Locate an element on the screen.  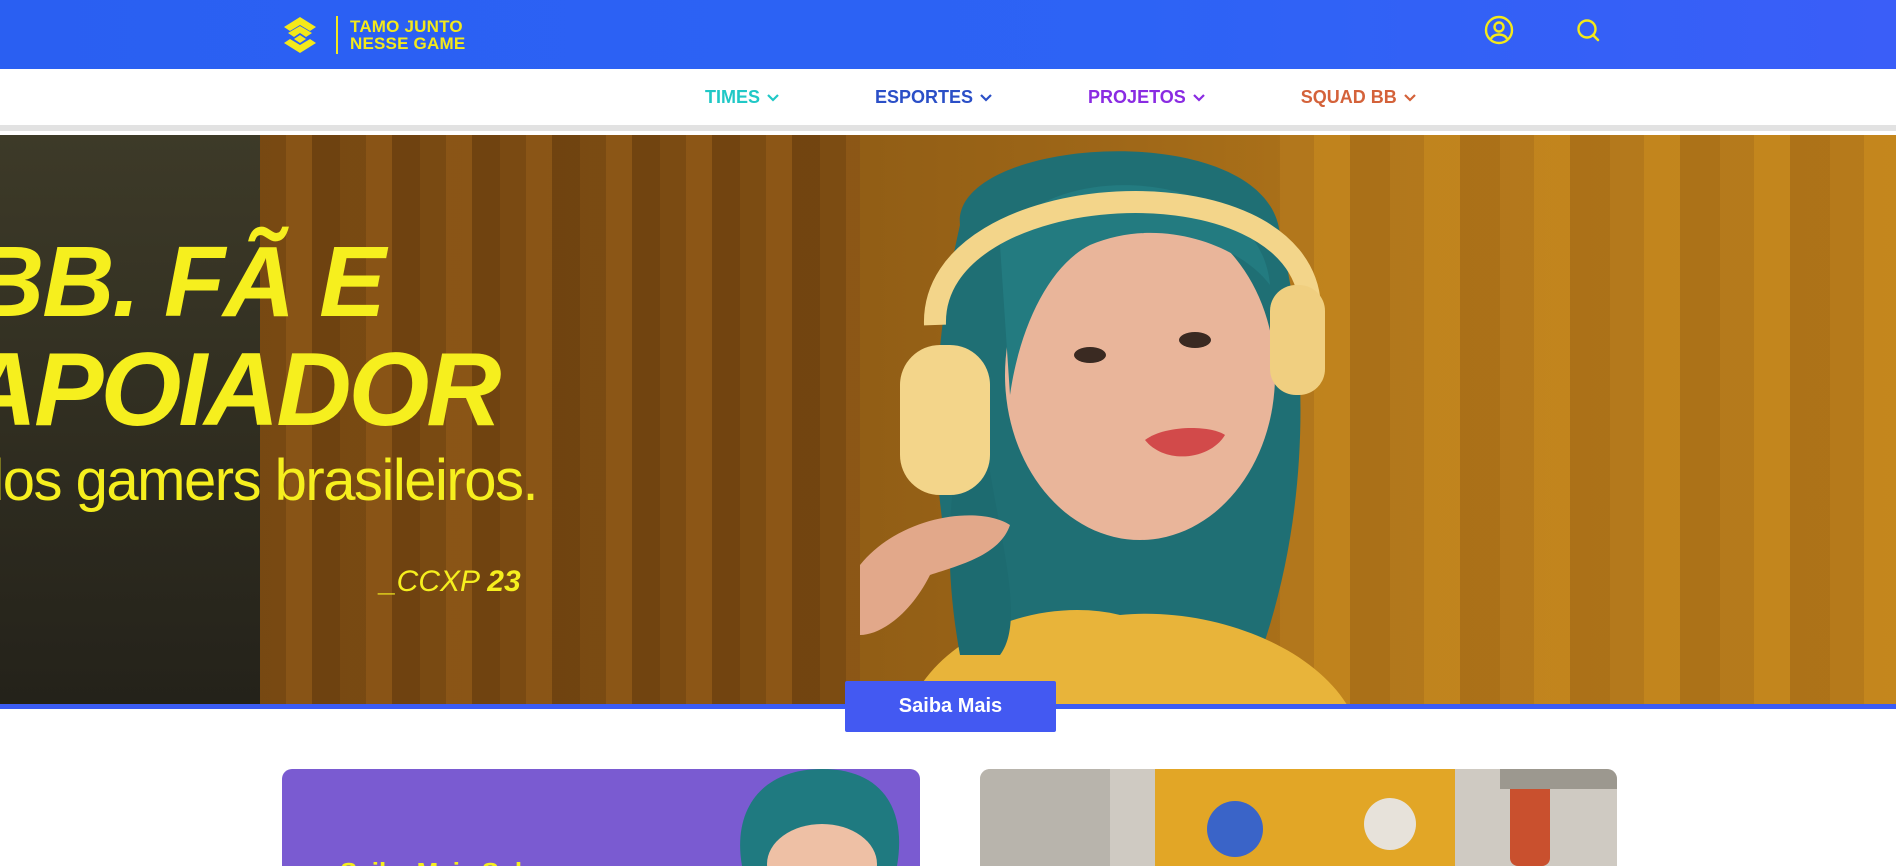
user-account-button is located at coordinates (1499, 30).